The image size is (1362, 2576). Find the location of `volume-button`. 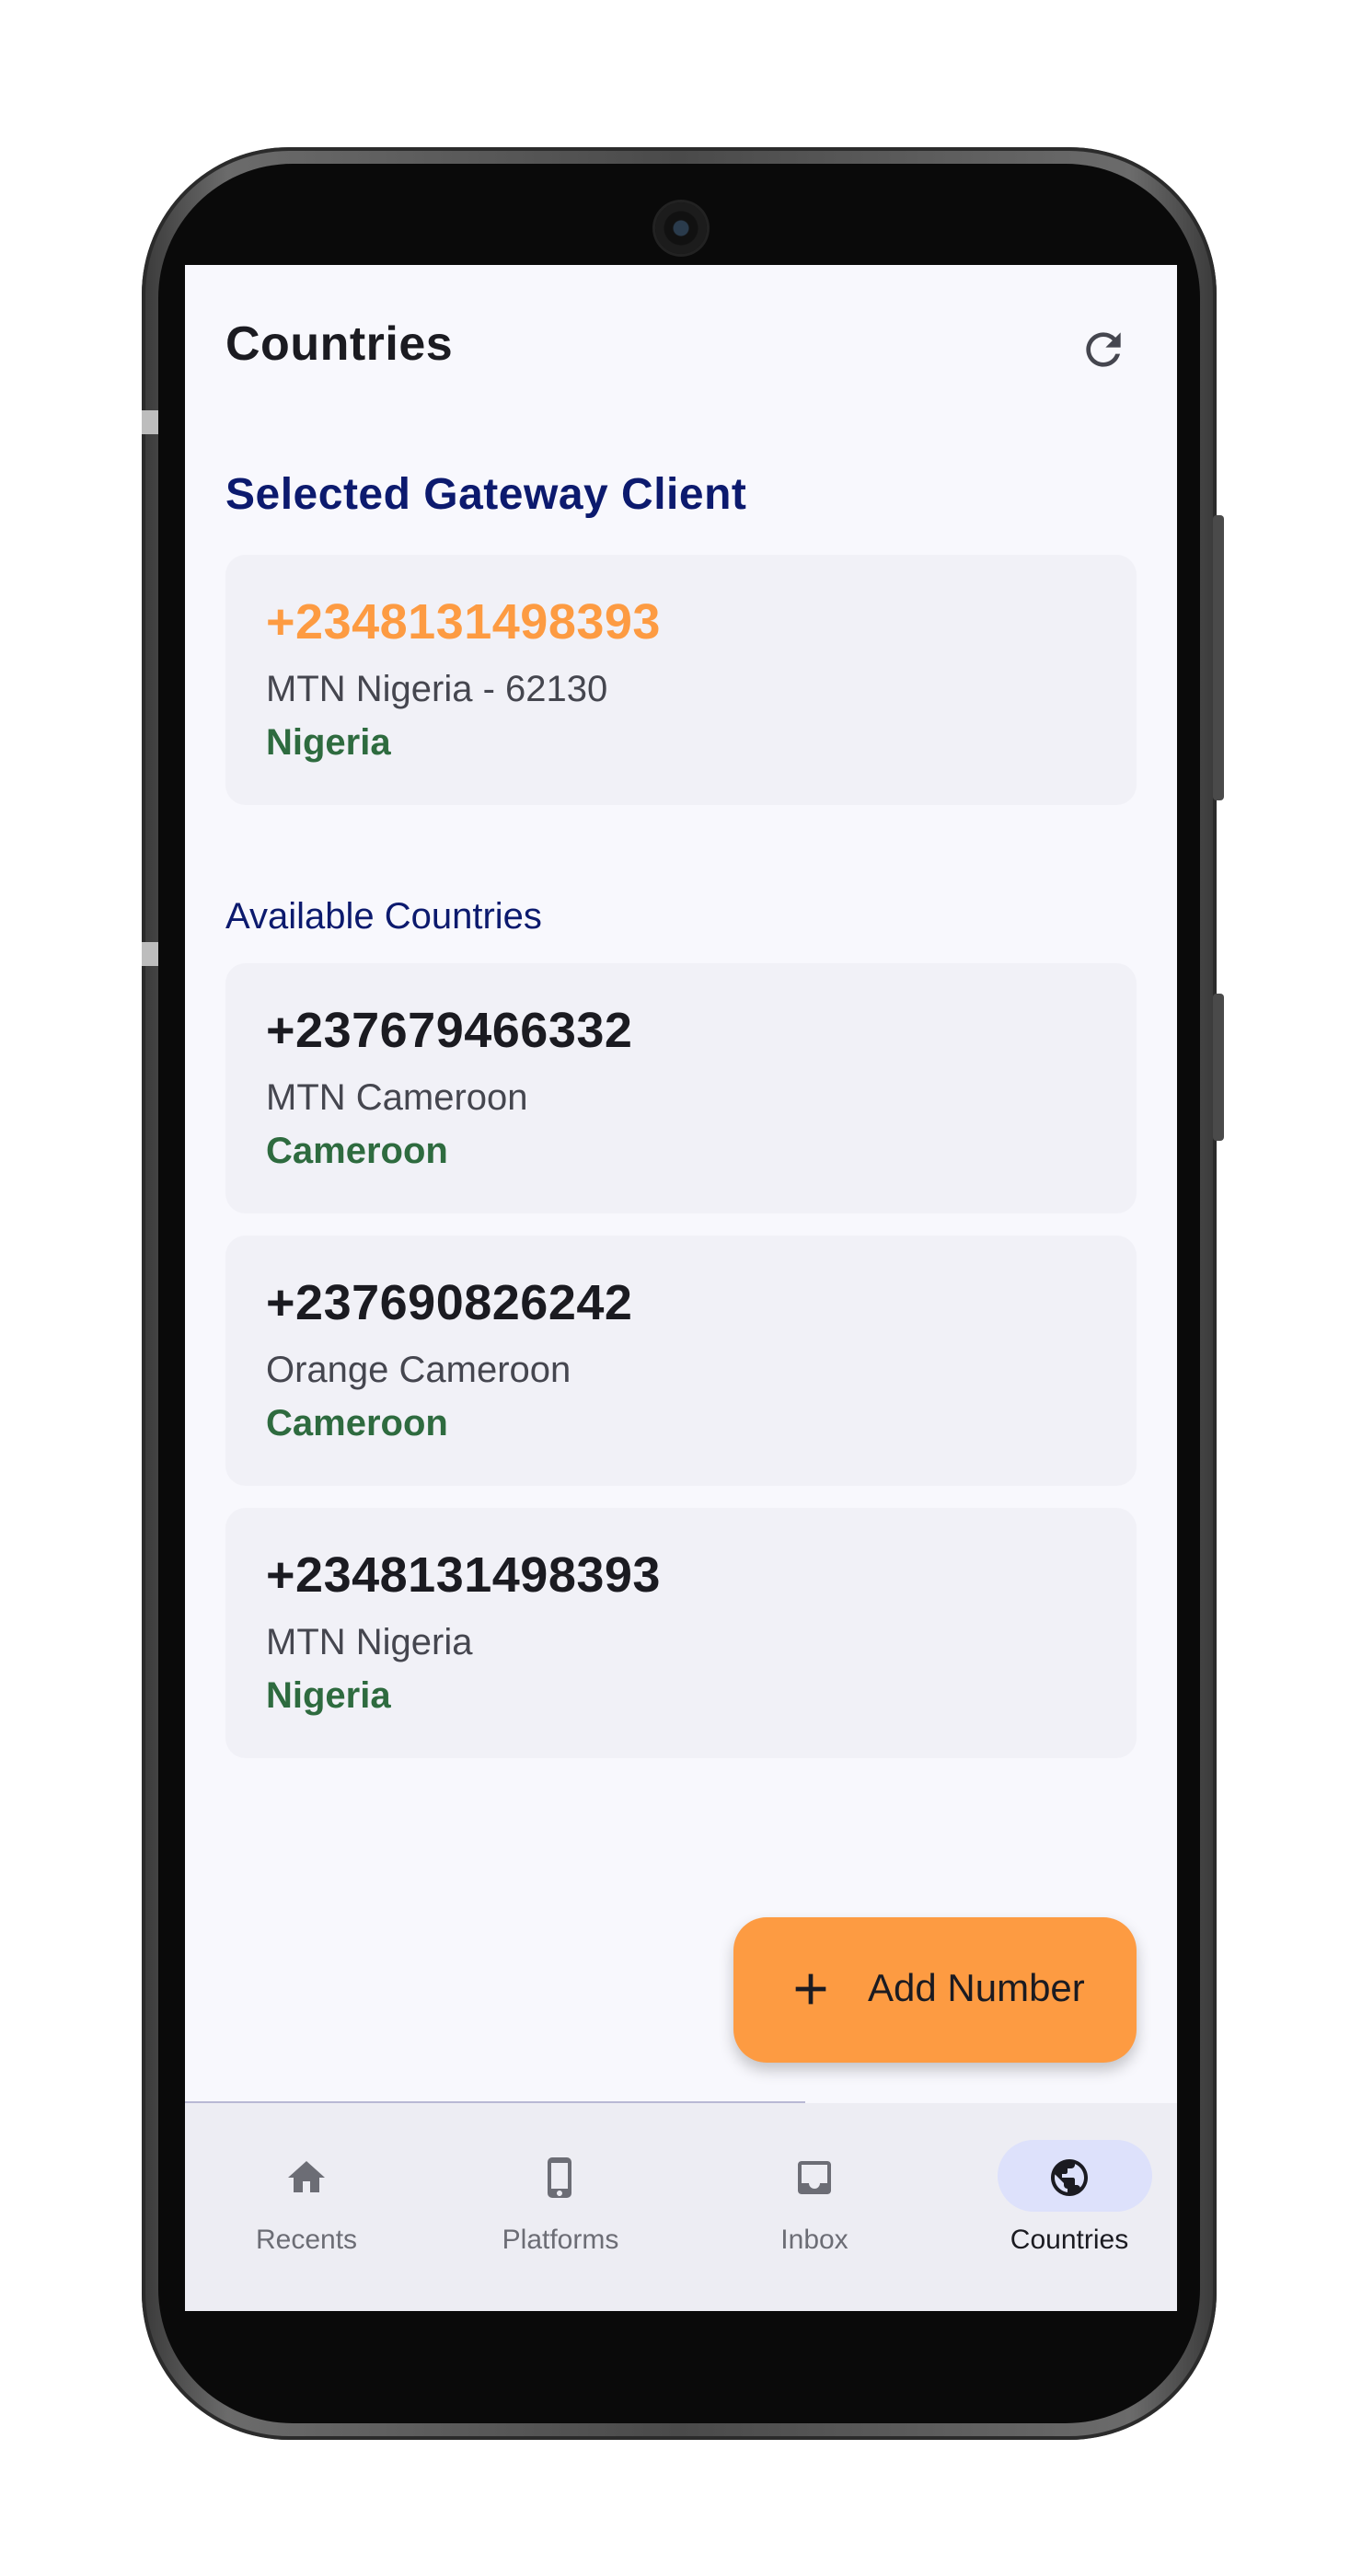

volume-button is located at coordinates (1218, 1067).